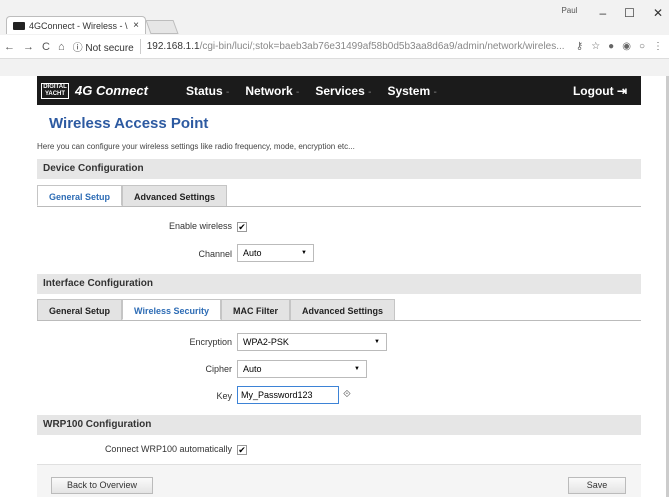  What do you see at coordinates (611, 46) in the screenshot?
I see `extension-icon: ●` at bounding box center [611, 46].